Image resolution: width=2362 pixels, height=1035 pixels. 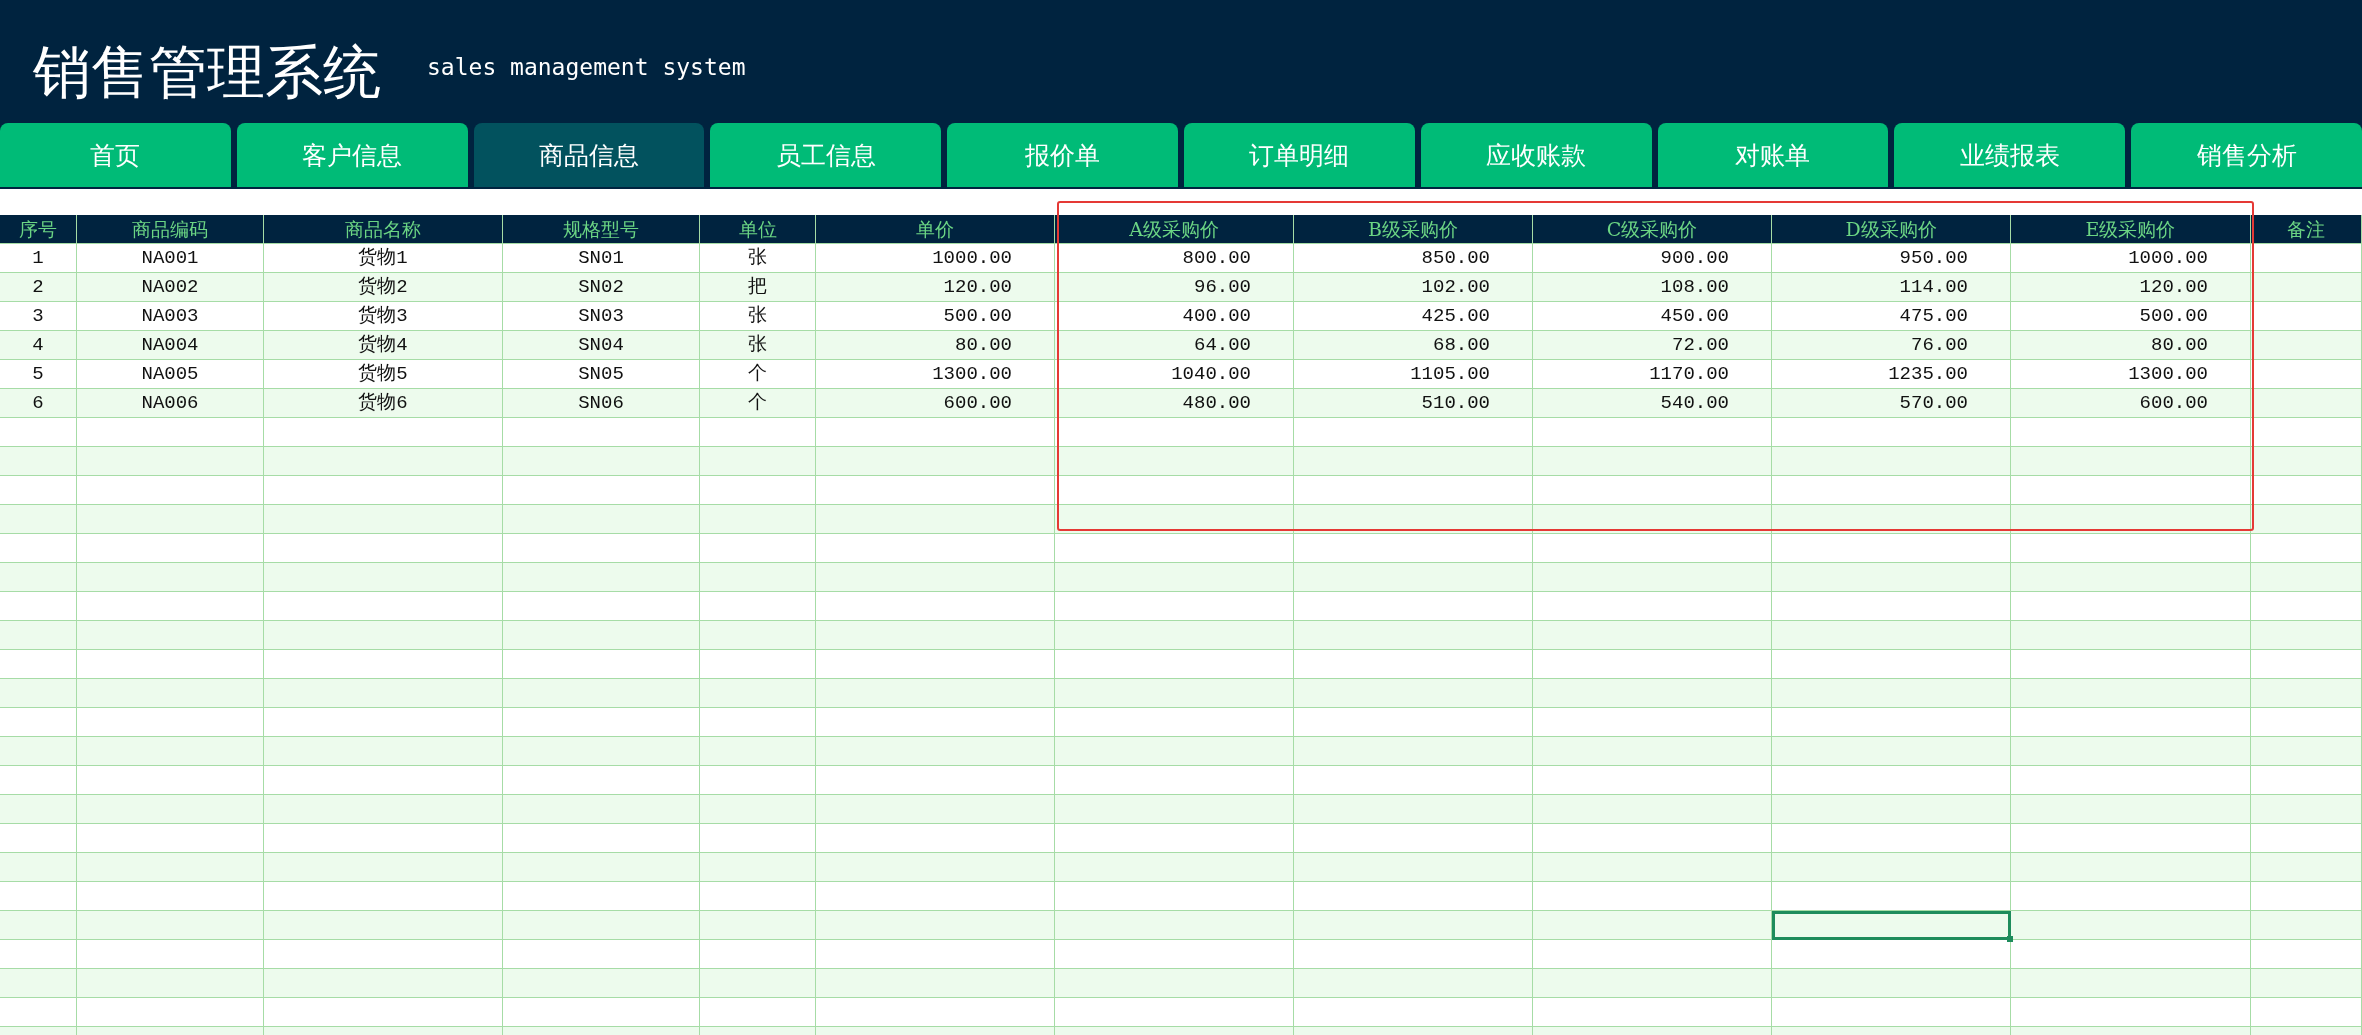 What do you see at coordinates (586, 66) in the screenshot?
I see `app-subtitle: sales management system` at bounding box center [586, 66].